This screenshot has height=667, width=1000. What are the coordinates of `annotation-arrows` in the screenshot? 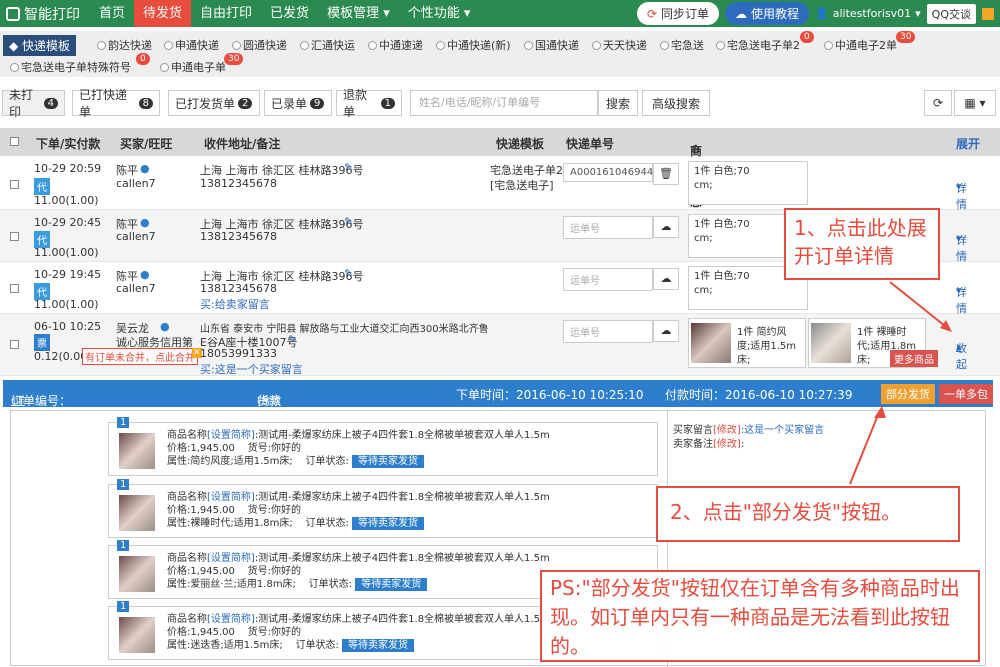 It's located at (900, 383).